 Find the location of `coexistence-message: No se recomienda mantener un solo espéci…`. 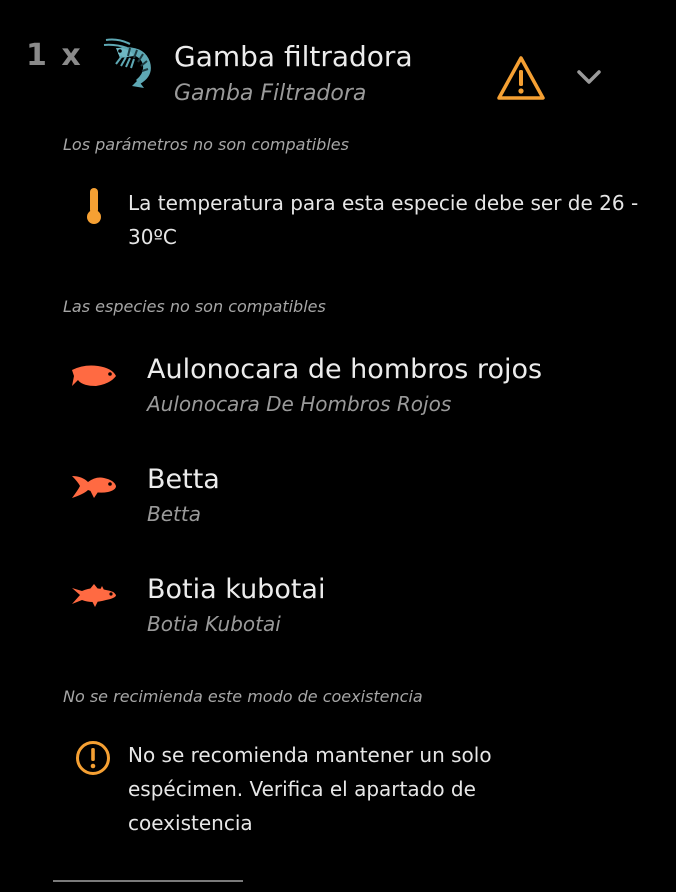

coexistence-message: No se recomienda mantener un solo espéci… is located at coordinates (310, 789).